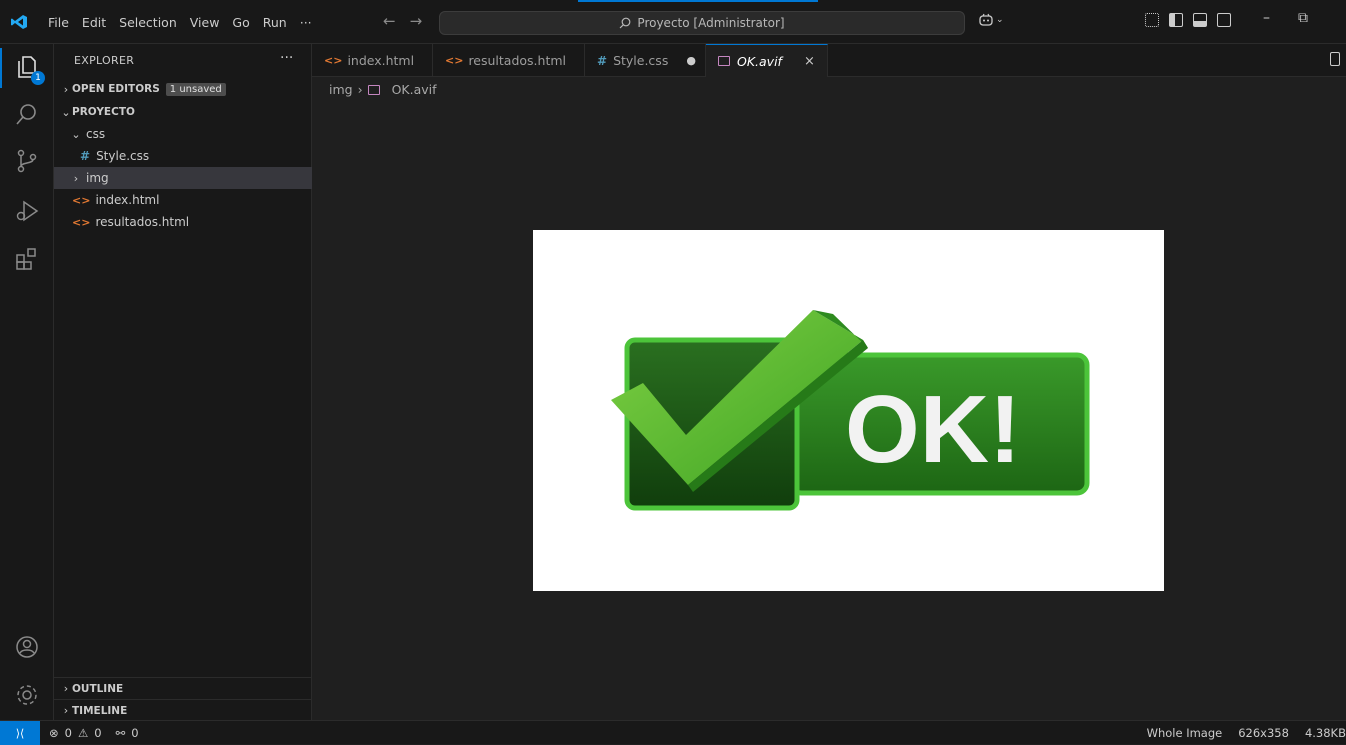 This screenshot has height=745, width=1346. Describe the element at coordinates (1188, 20) in the screenshot. I see `layout-controls` at that location.